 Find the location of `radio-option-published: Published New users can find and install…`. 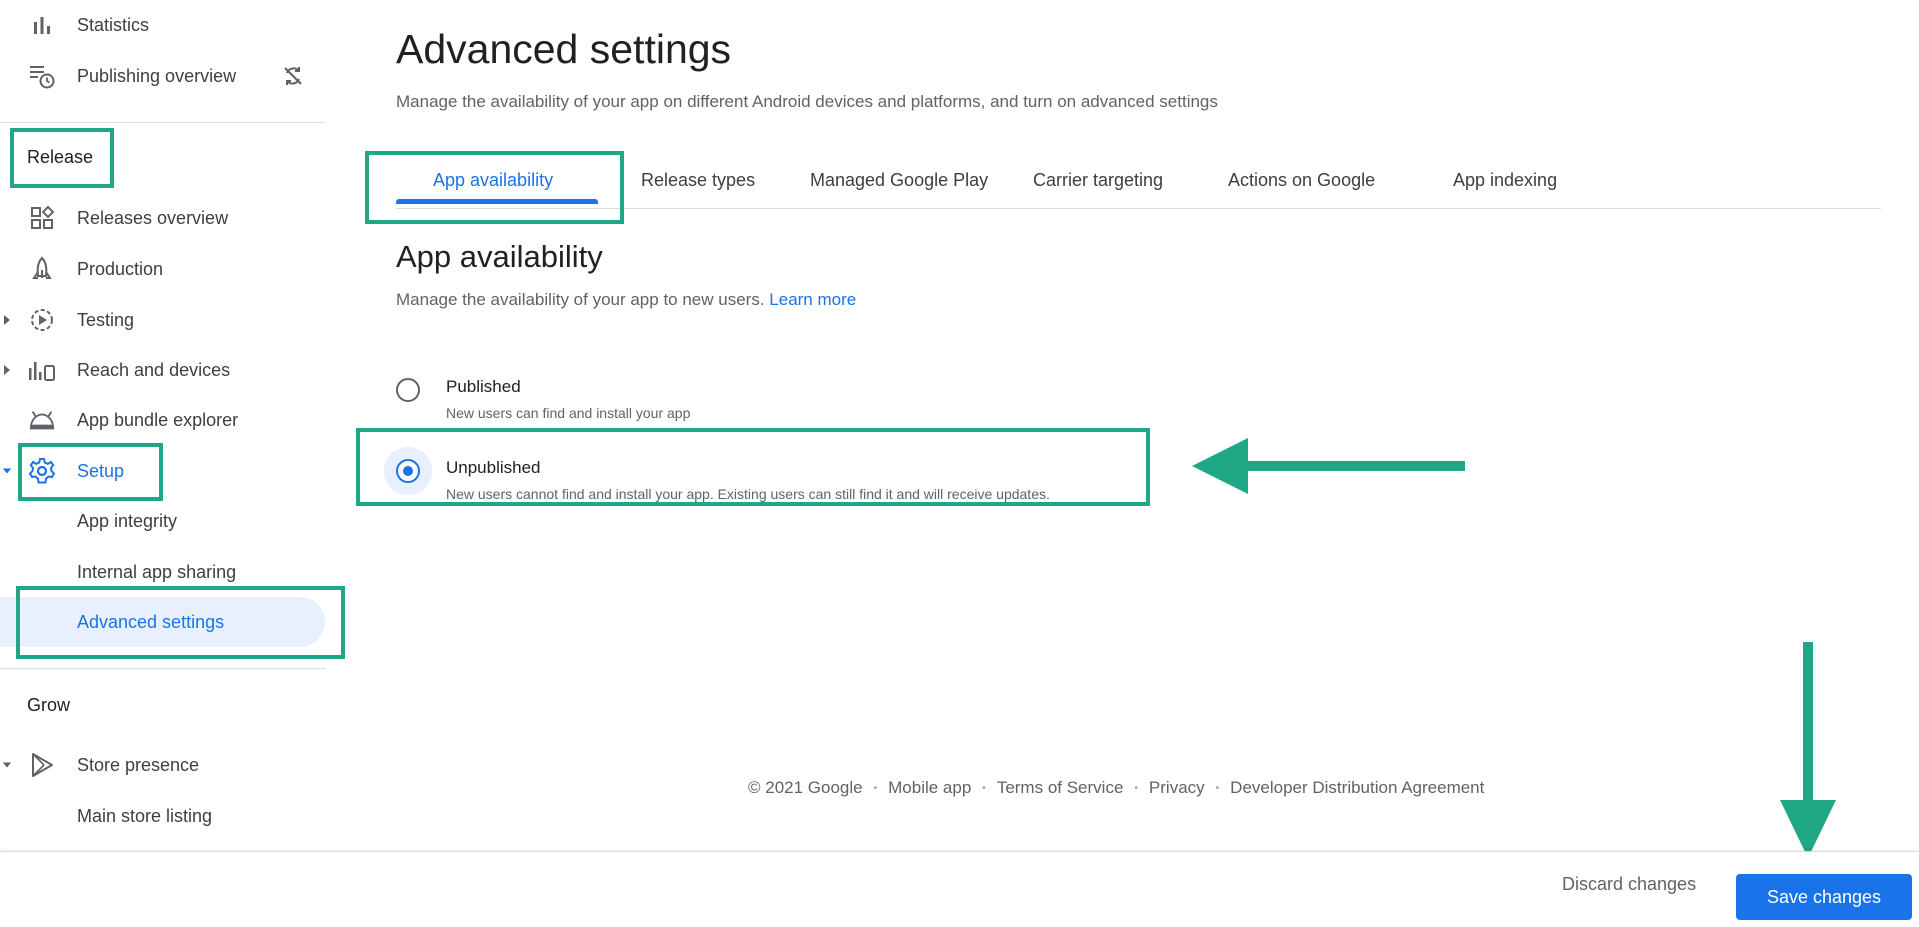

radio-option-published: Published New users can find and install… is located at coordinates (764, 400).